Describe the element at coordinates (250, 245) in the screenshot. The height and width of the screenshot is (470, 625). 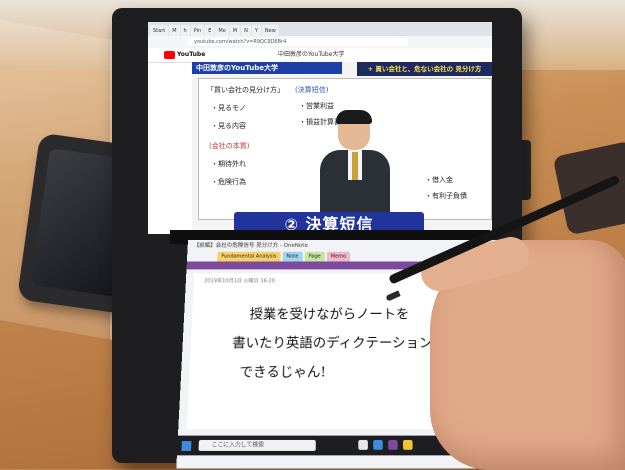
I see `onenote-window-title: 【前編】会社の危険信号 見分け方 - OneNote` at that location.